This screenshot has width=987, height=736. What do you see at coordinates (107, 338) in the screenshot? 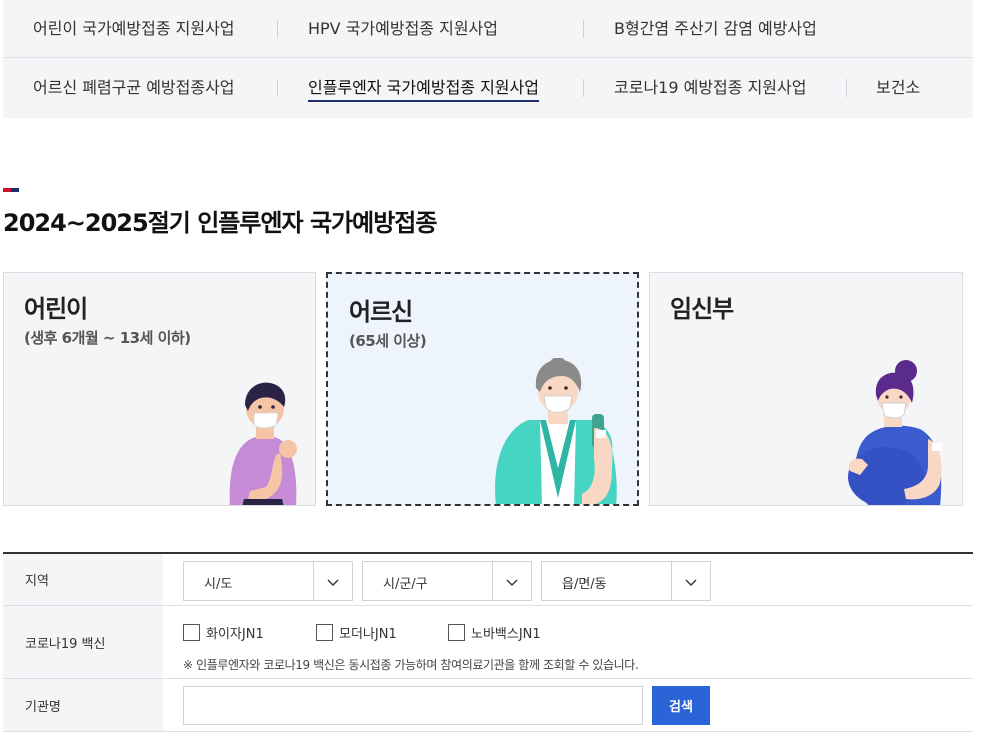
I see `card-subtitle: (생후 6개월 ~ 13세 이하)` at bounding box center [107, 338].